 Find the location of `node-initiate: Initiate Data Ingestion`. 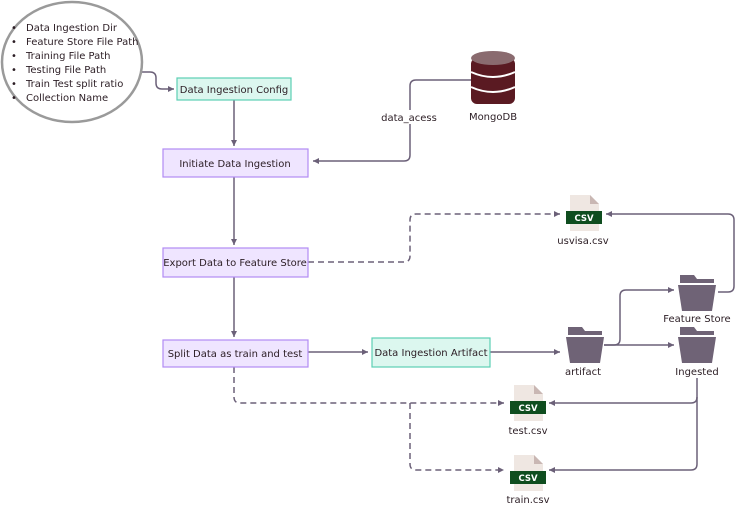

node-initiate: Initiate Data Ingestion is located at coordinates (235, 163).